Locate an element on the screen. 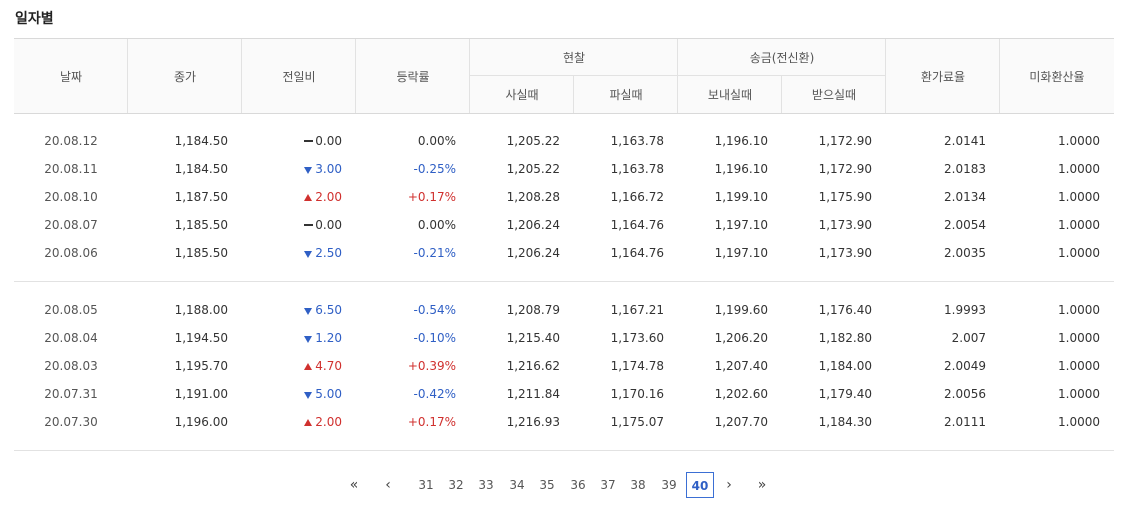 The width and height of the screenshot is (1135, 513). change-value: 1.20 is located at coordinates (328, 338).